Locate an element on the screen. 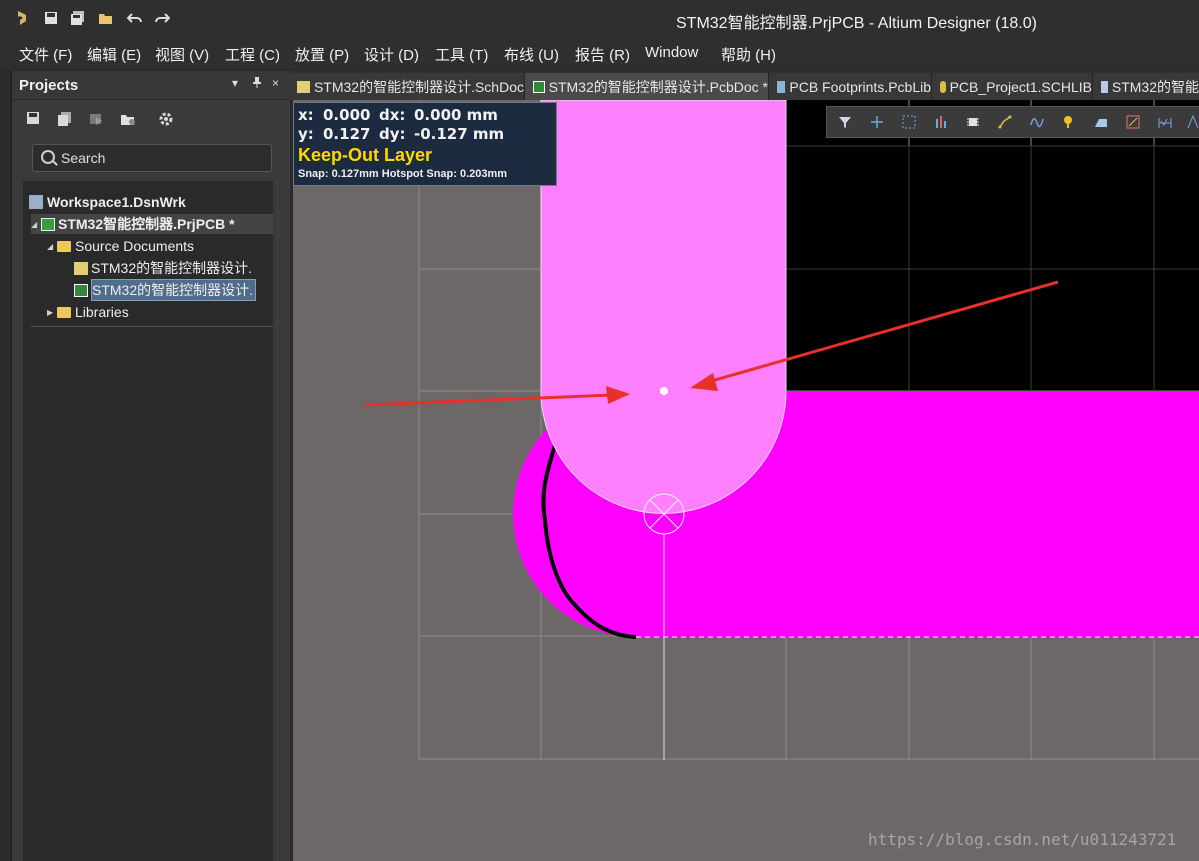  active-bar is located at coordinates (1012, 122).